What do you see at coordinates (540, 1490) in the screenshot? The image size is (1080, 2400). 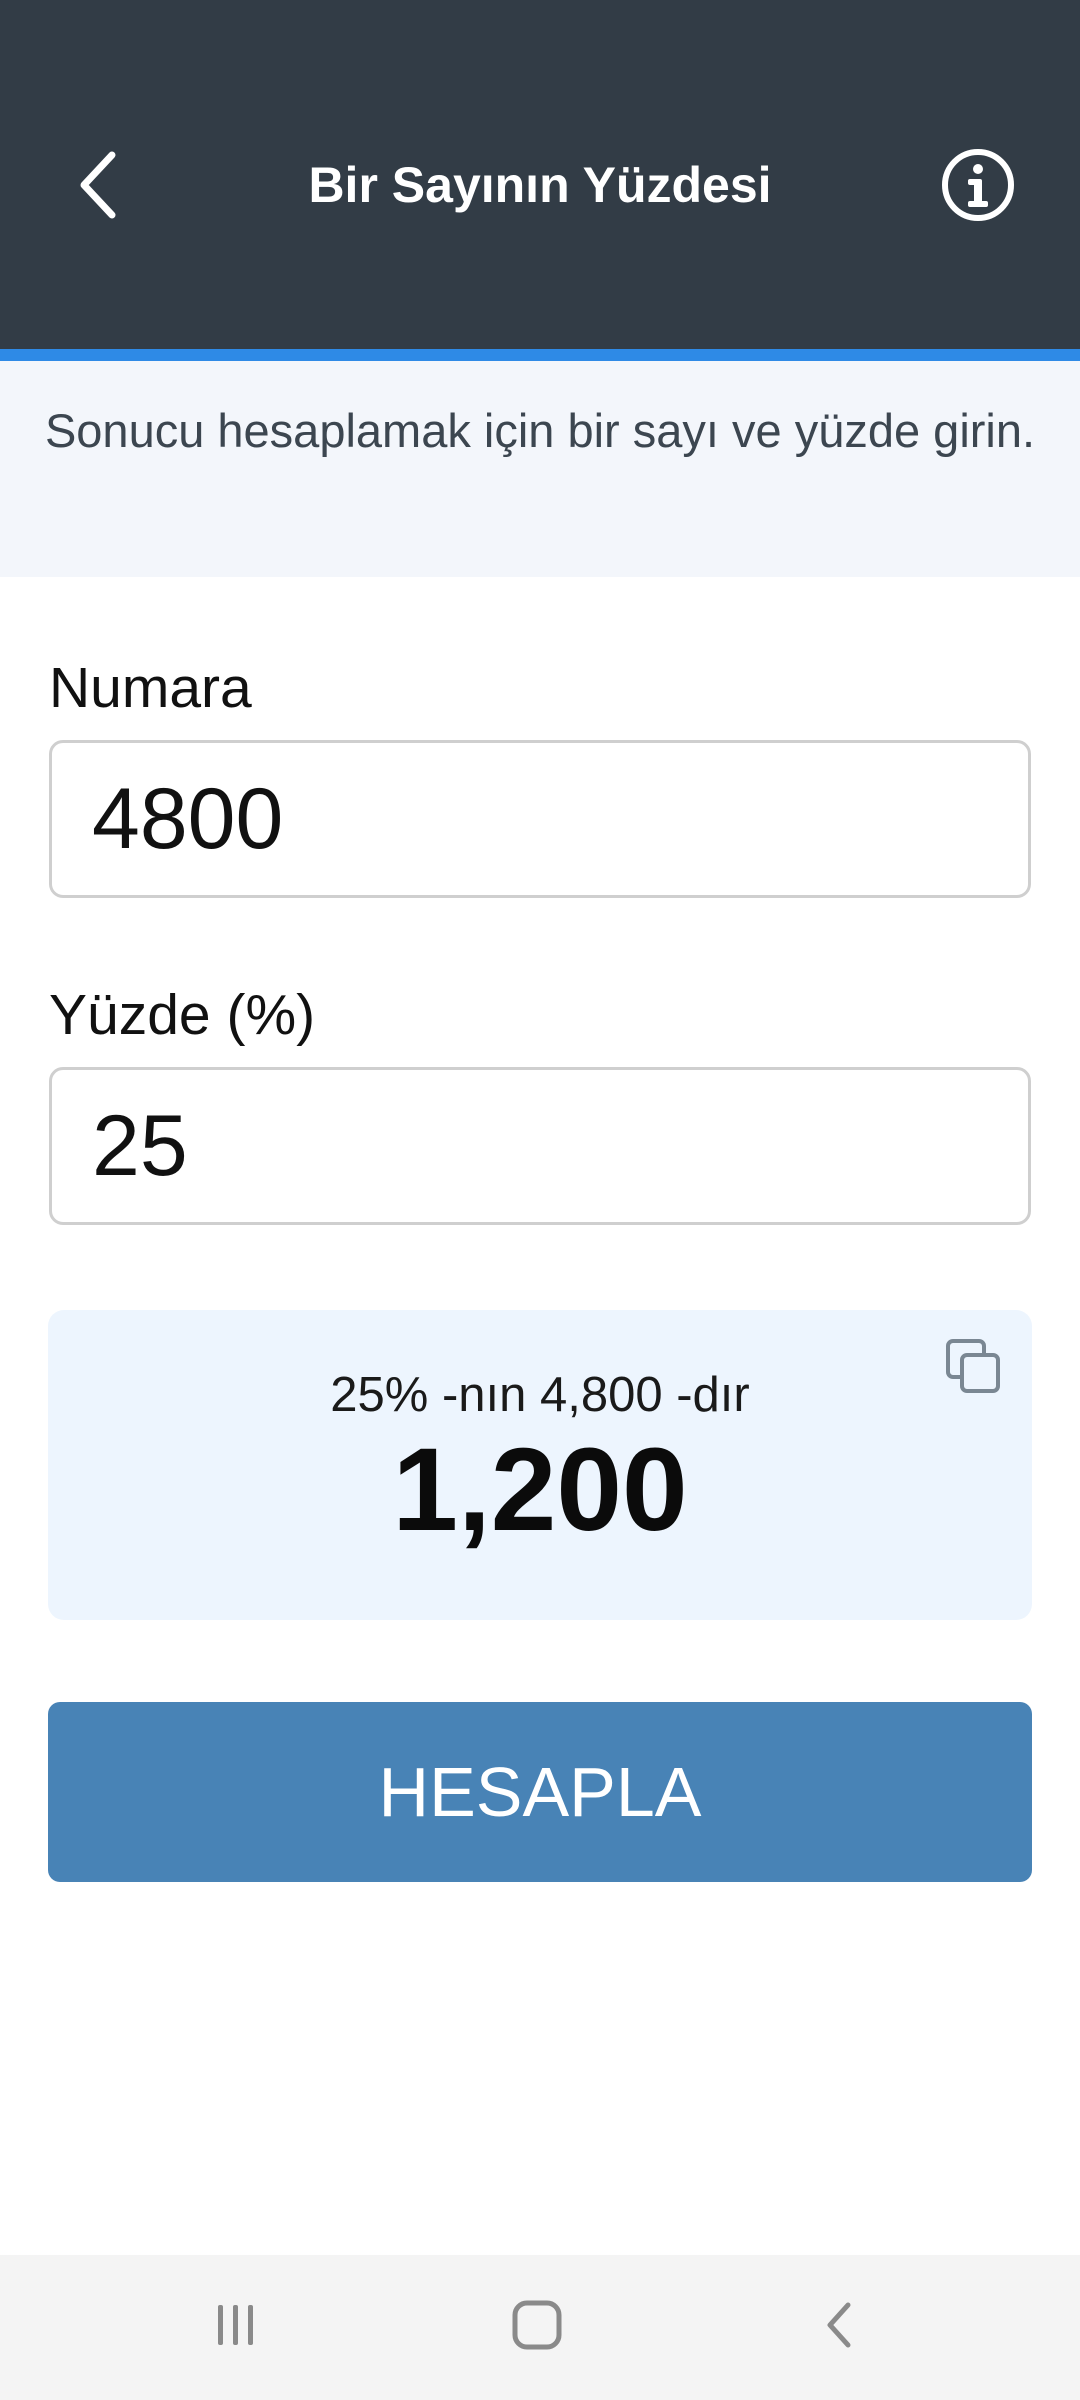 I see `result-value: 1,200` at bounding box center [540, 1490].